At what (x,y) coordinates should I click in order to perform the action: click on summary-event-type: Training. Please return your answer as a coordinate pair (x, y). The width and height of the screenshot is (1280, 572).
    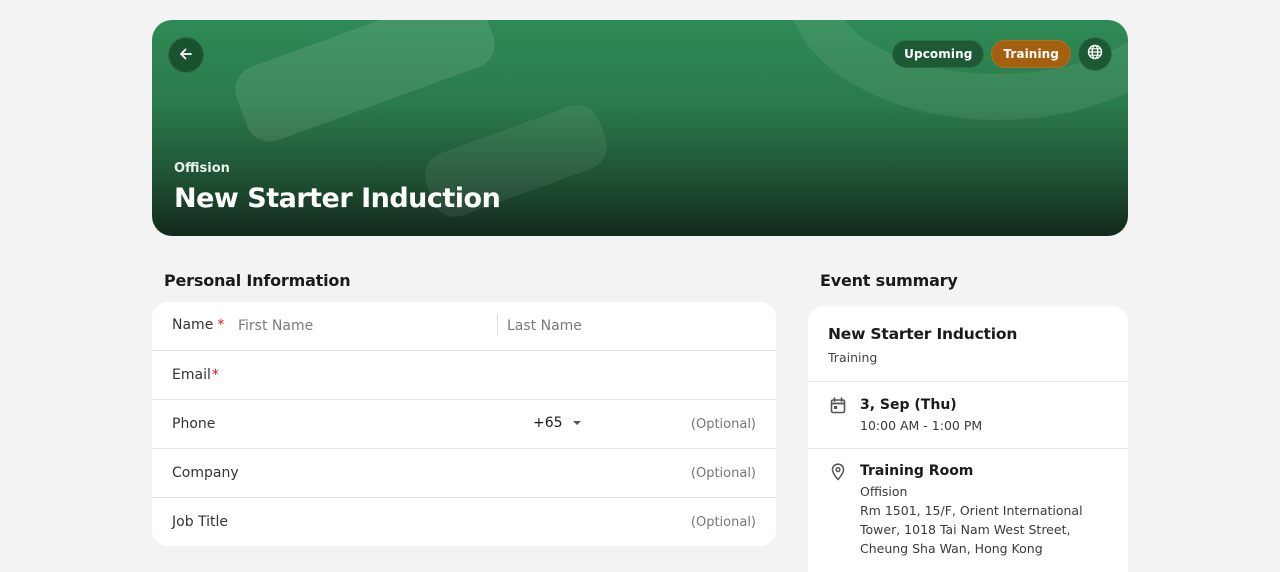
    Looking at the image, I should click on (853, 357).